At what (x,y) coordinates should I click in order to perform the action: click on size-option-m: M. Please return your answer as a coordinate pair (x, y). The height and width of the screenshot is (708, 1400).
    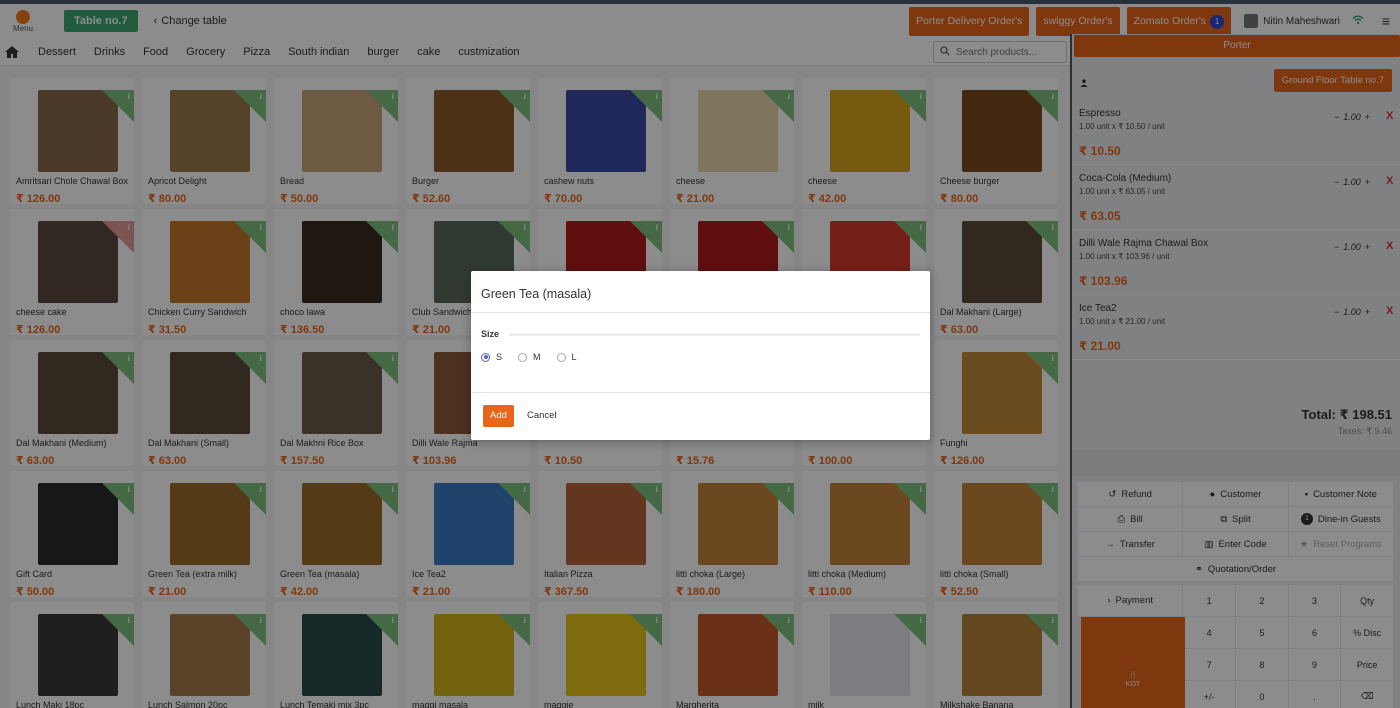
    Looking at the image, I should click on (529, 357).